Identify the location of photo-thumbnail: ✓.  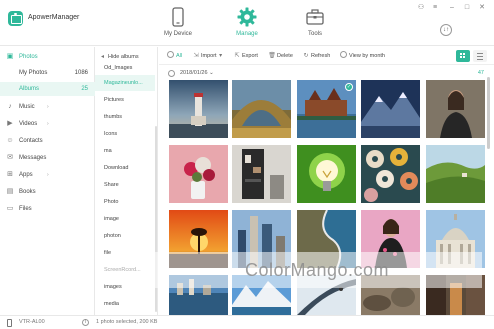
(326, 109).